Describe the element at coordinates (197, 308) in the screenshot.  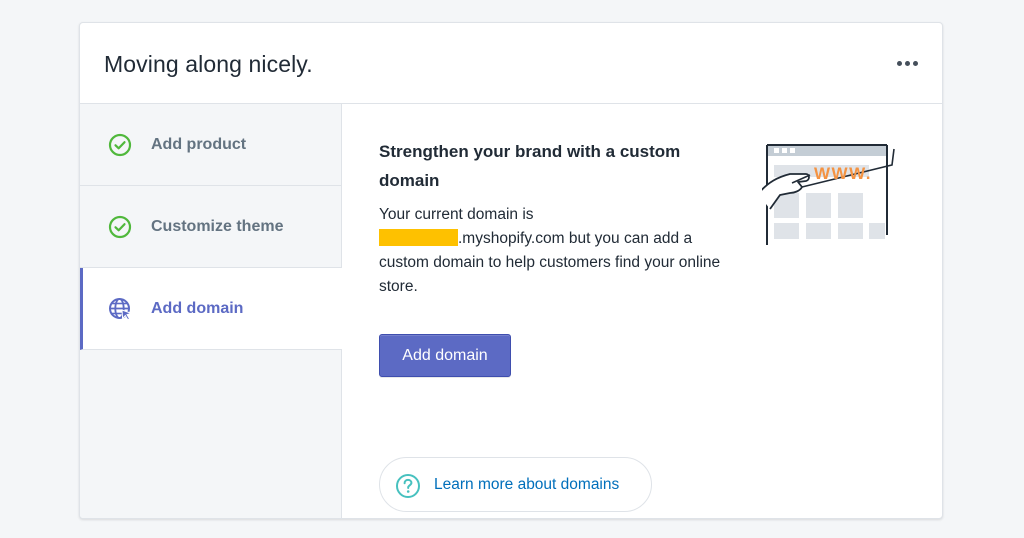
I see `step-label: Add domain` at that location.